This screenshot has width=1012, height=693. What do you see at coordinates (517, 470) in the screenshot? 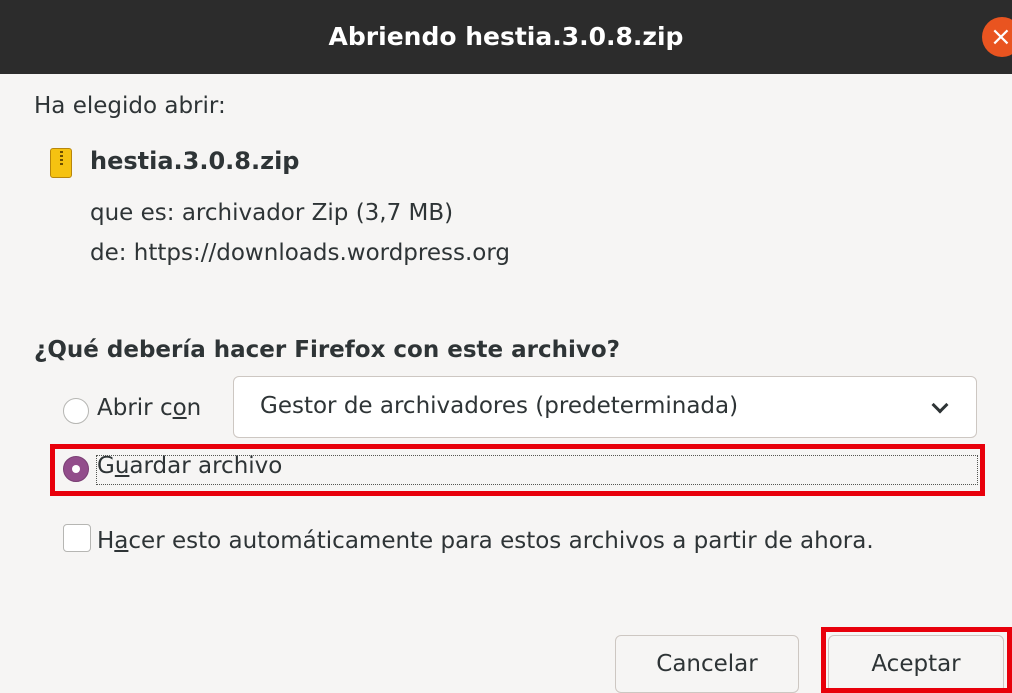
I see `save-option-highlight` at bounding box center [517, 470].